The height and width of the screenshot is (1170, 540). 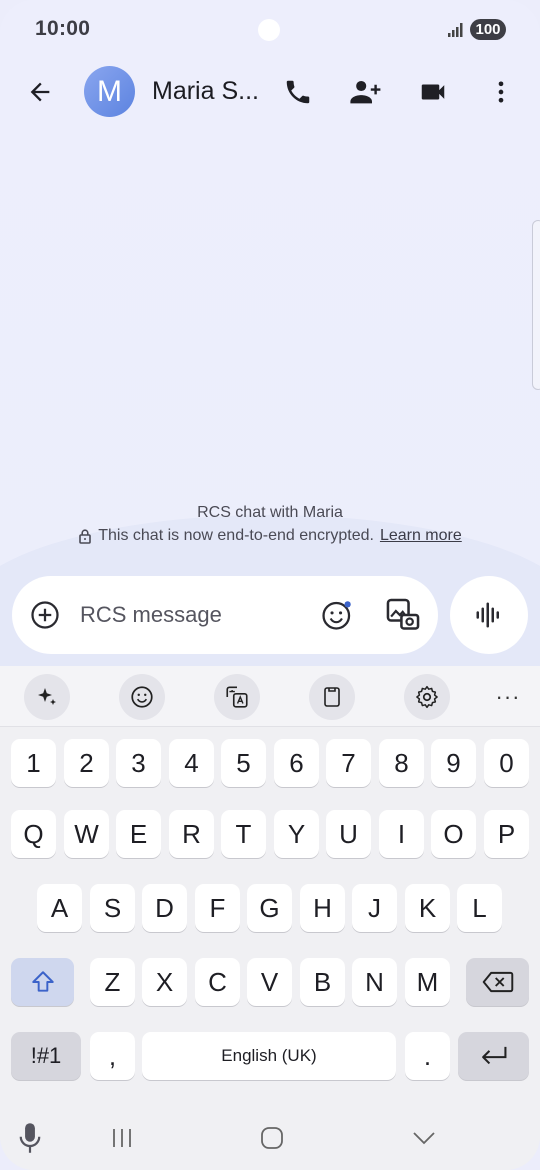 What do you see at coordinates (508, 697) in the screenshot?
I see `more-tools-button: ···` at bounding box center [508, 697].